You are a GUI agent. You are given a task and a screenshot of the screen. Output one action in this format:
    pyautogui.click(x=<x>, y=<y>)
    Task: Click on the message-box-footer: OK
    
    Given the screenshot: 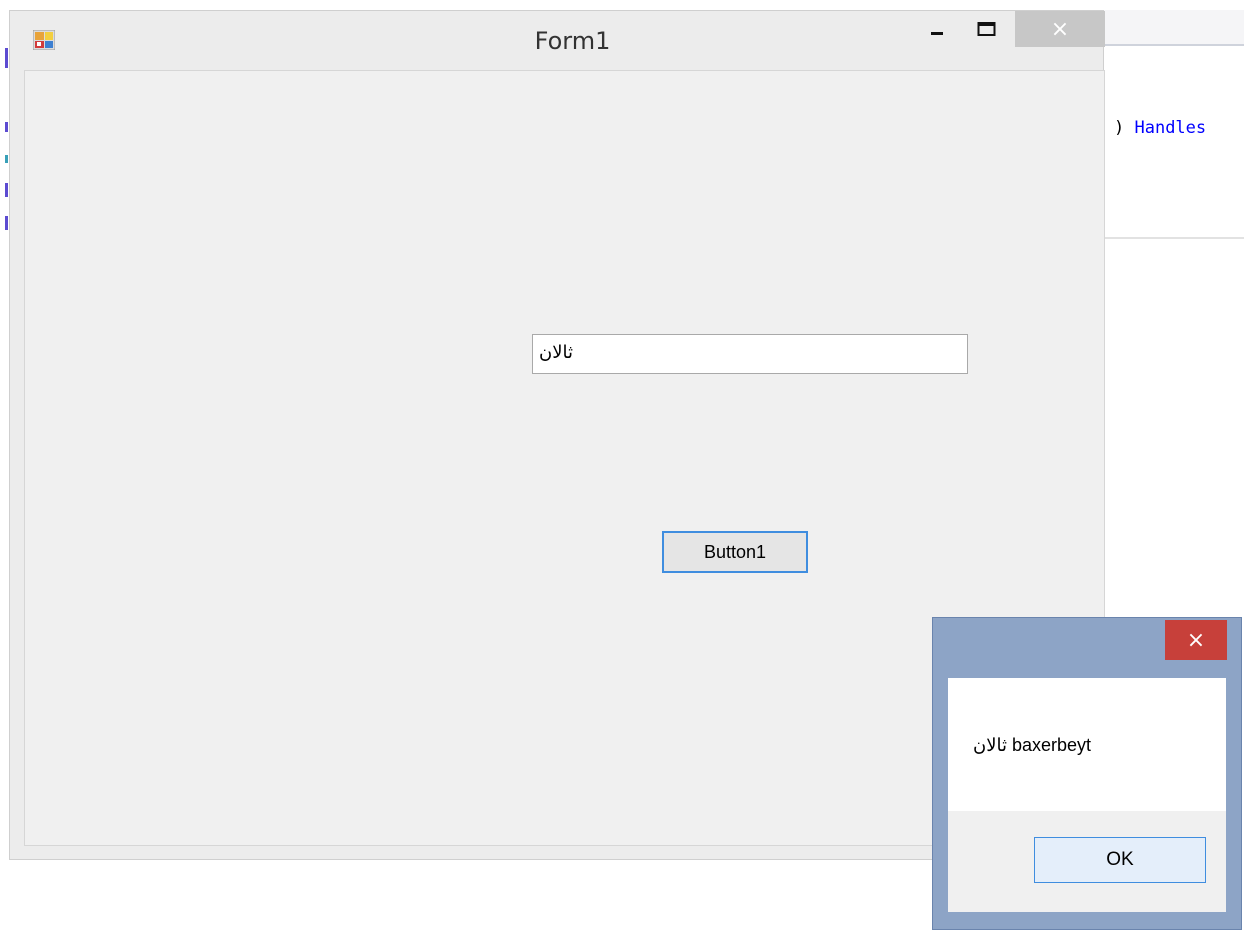 What is the action you would take?
    pyautogui.click(x=1087, y=861)
    